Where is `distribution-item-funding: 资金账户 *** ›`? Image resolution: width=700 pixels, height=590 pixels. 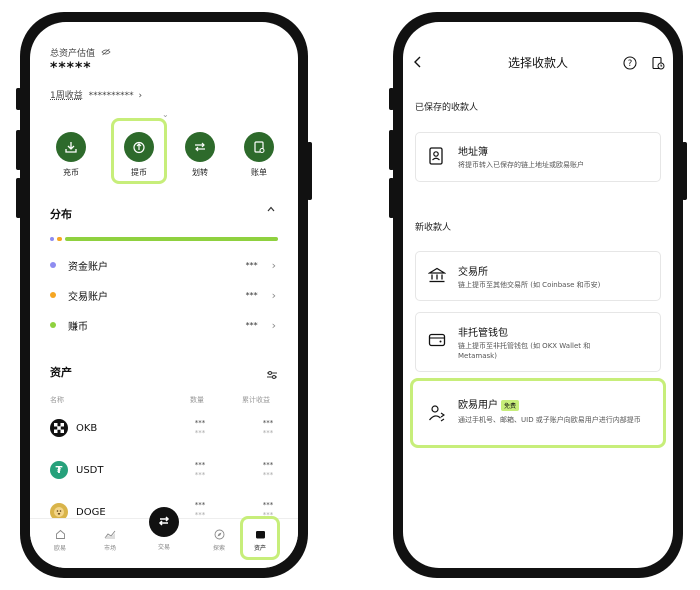 distribution-item-funding: 资金账户 *** › is located at coordinates (163, 265).